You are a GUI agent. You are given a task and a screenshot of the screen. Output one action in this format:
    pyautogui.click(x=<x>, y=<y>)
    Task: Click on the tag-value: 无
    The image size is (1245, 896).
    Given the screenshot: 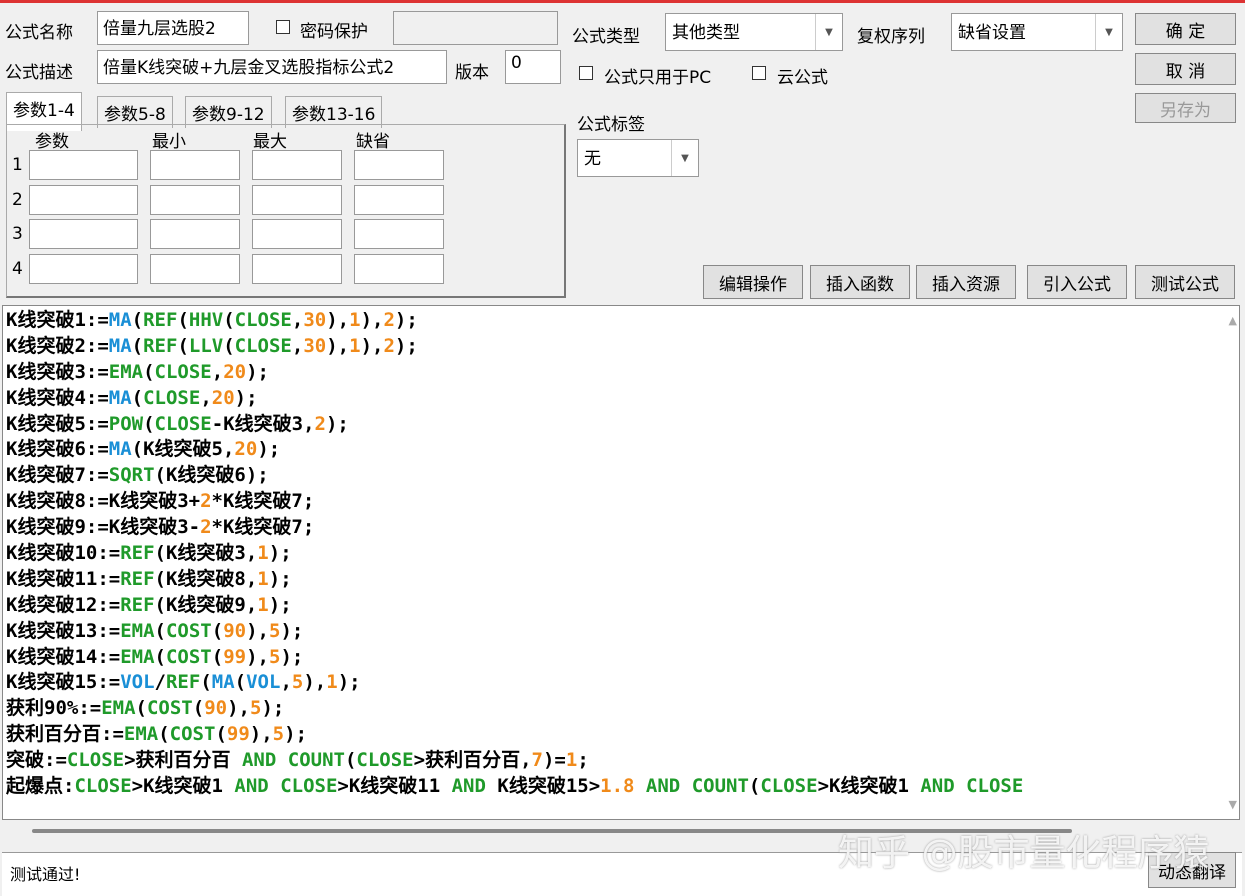 What is the action you would take?
    pyautogui.click(x=592, y=159)
    